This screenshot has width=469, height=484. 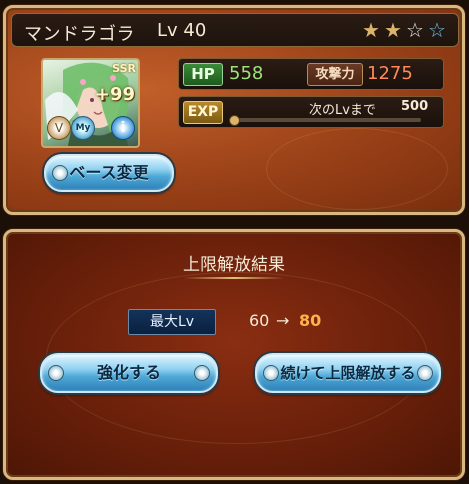 I want to click on exp-bar: EXP 次のLvまで 500, so click(x=311, y=112).